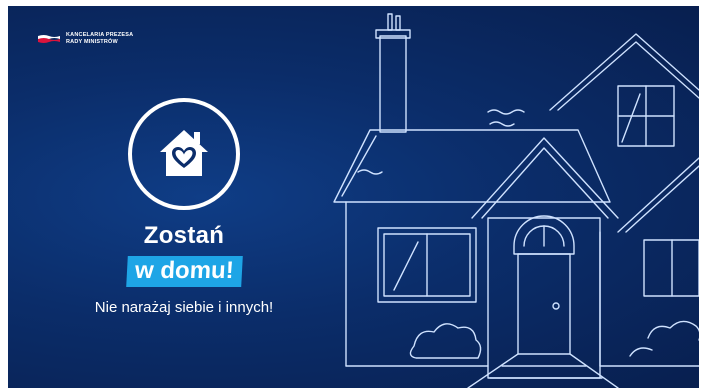 The image size is (707, 390). What do you see at coordinates (624, 90) in the screenshot?
I see `right-gable` at bounding box center [624, 90].